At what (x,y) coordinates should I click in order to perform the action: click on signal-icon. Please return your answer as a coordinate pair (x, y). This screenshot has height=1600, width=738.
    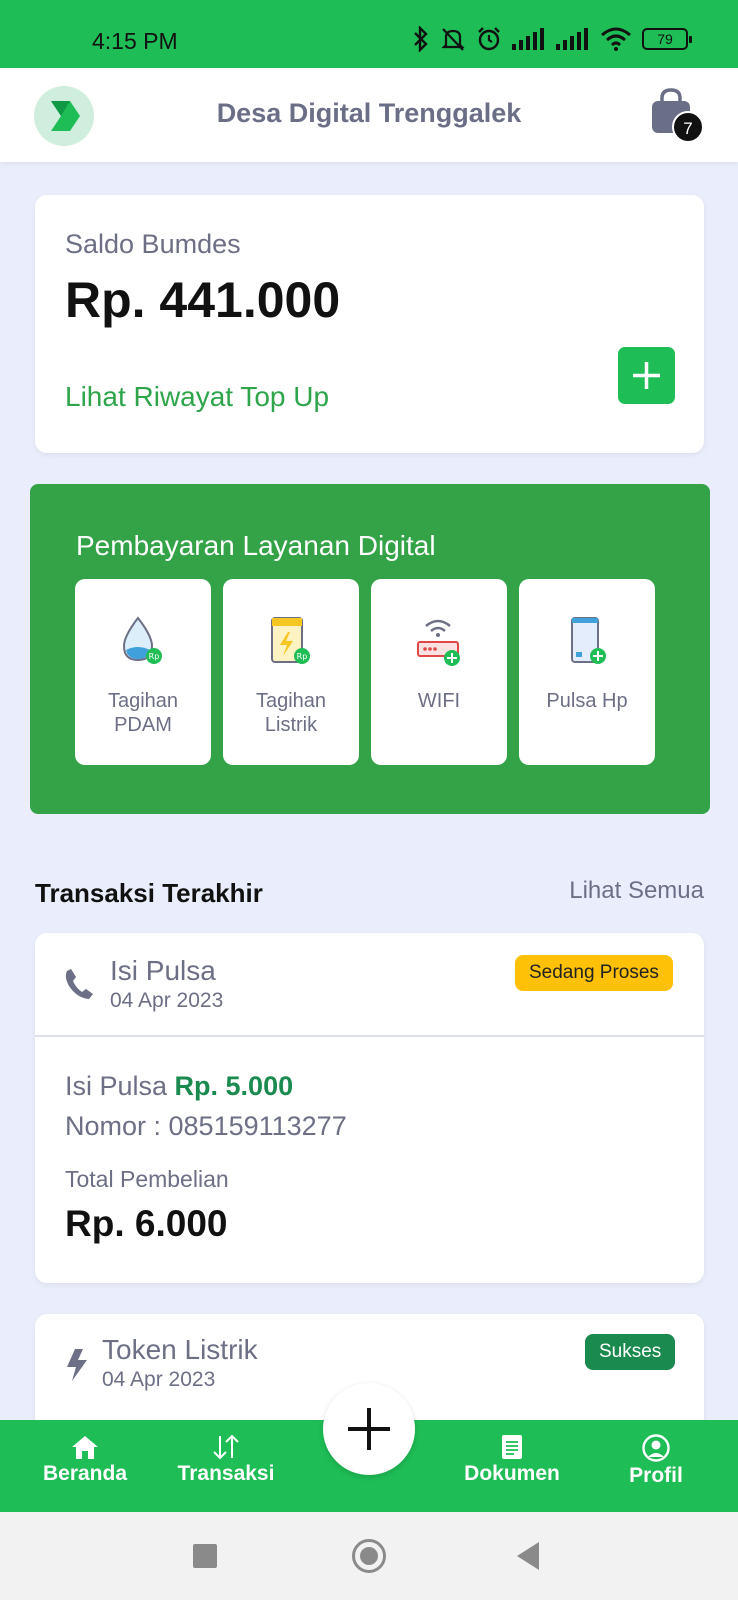
    Looking at the image, I should click on (528, 39).